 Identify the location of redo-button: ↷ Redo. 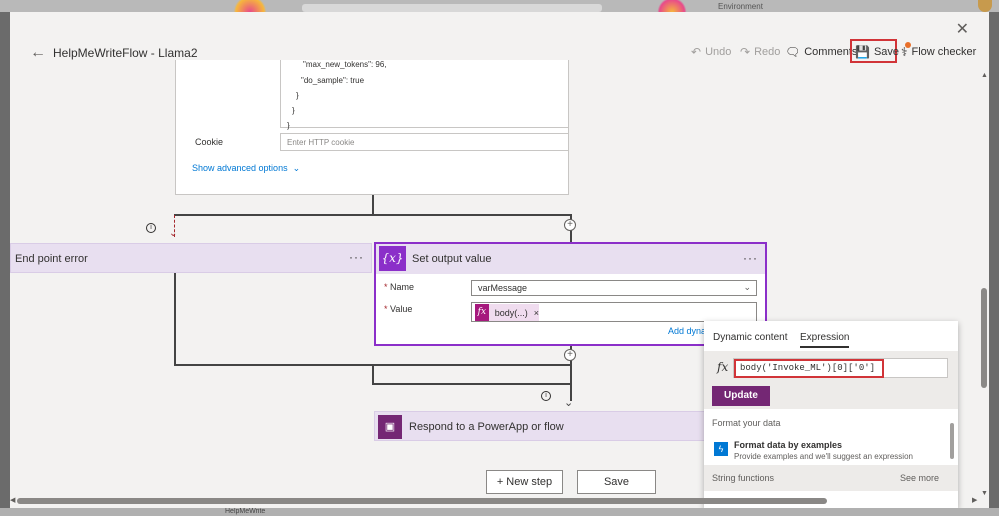
(760, 52).